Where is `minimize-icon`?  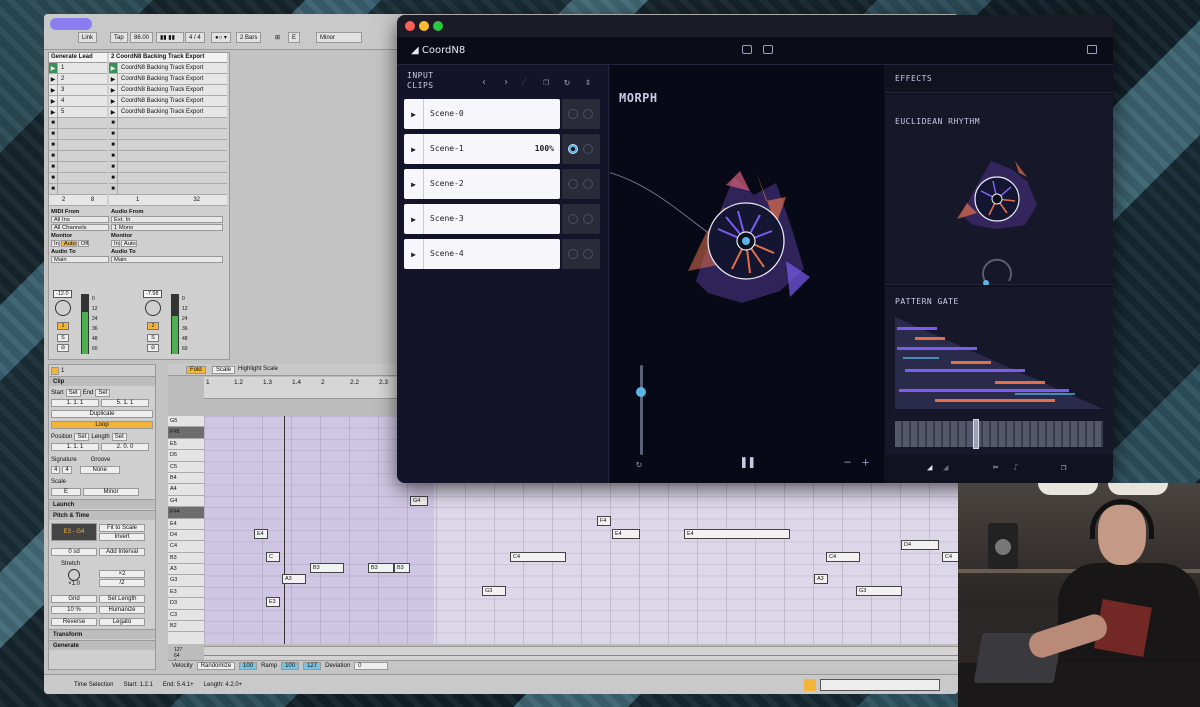 minimize-icon is located at coordinates (424, 26).